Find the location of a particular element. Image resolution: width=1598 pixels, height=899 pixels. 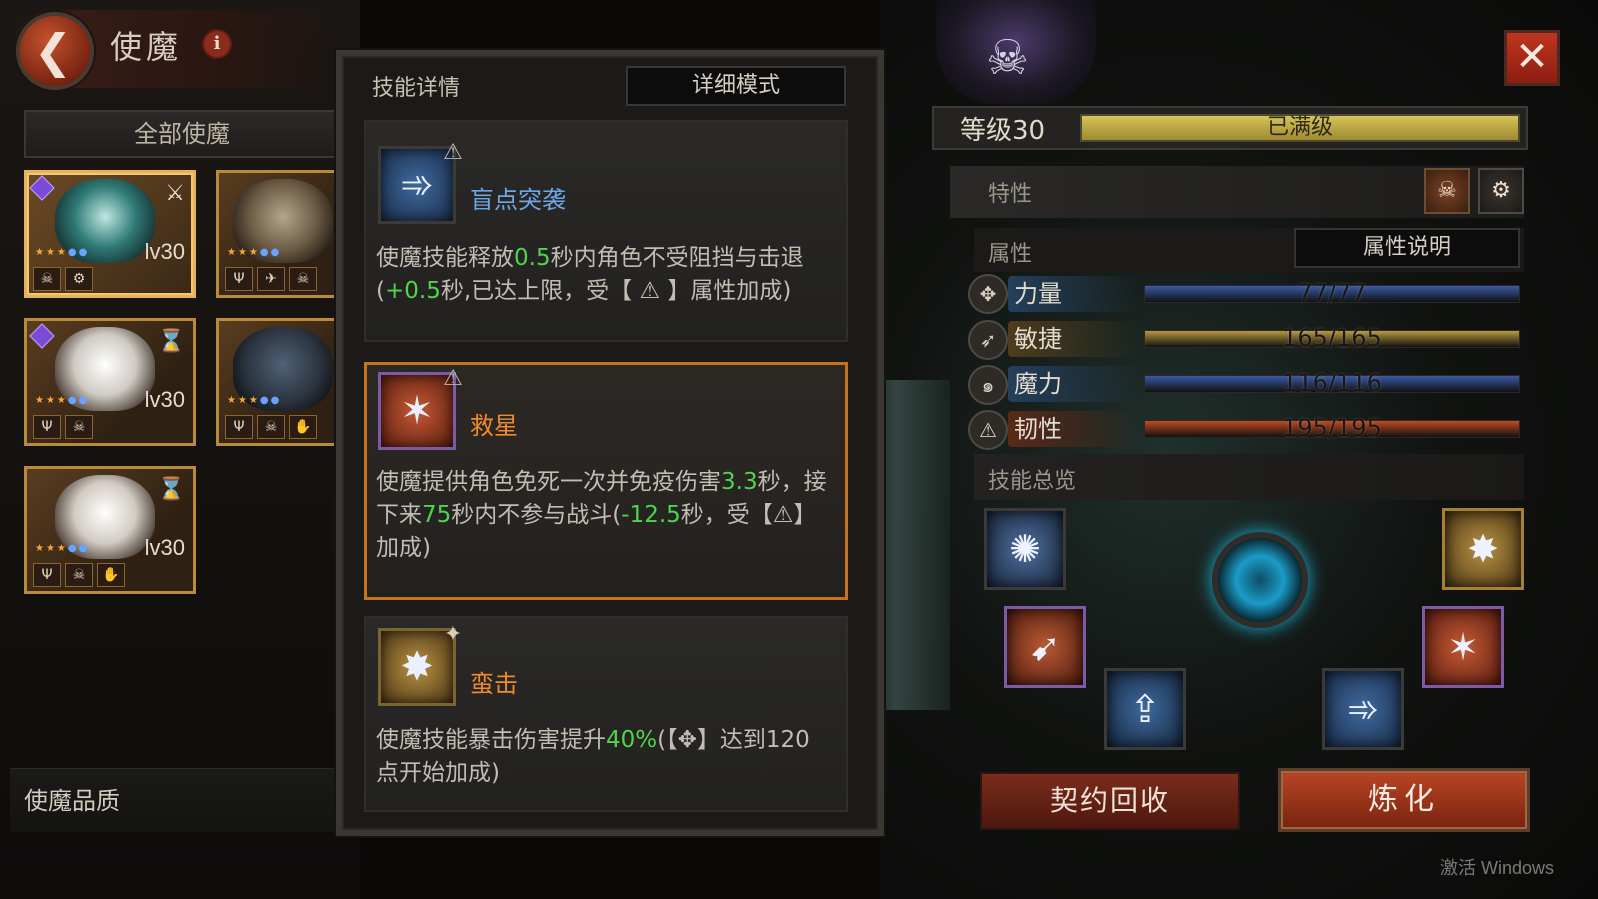

familiar-card: ★★★●● Ψ ☠ ✋ is located at coordinates (278, 382).